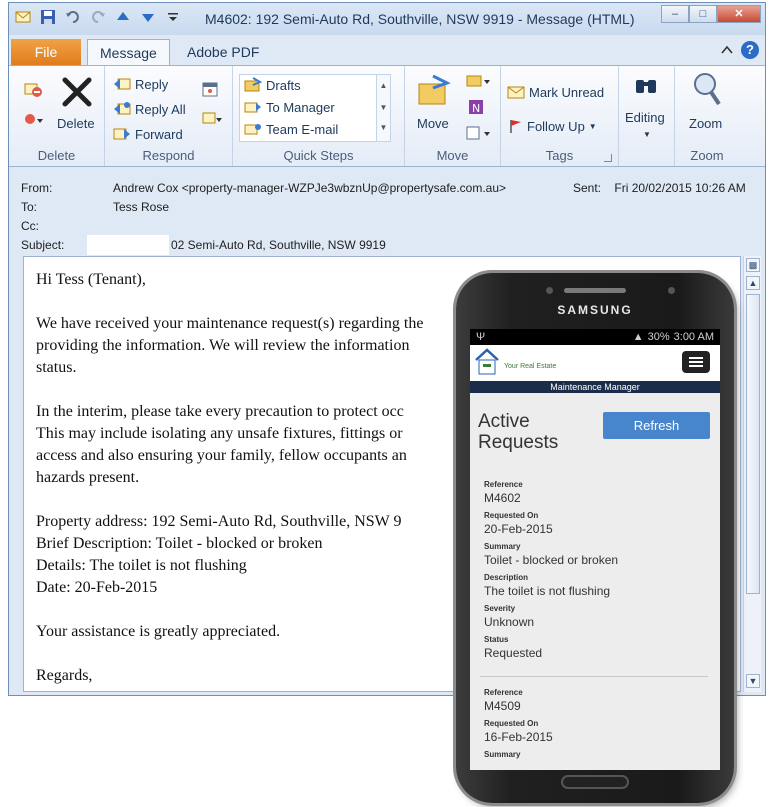  Describe the element at coordinates (23, 17) in the screenshot. I see `mail-icon` at that location.